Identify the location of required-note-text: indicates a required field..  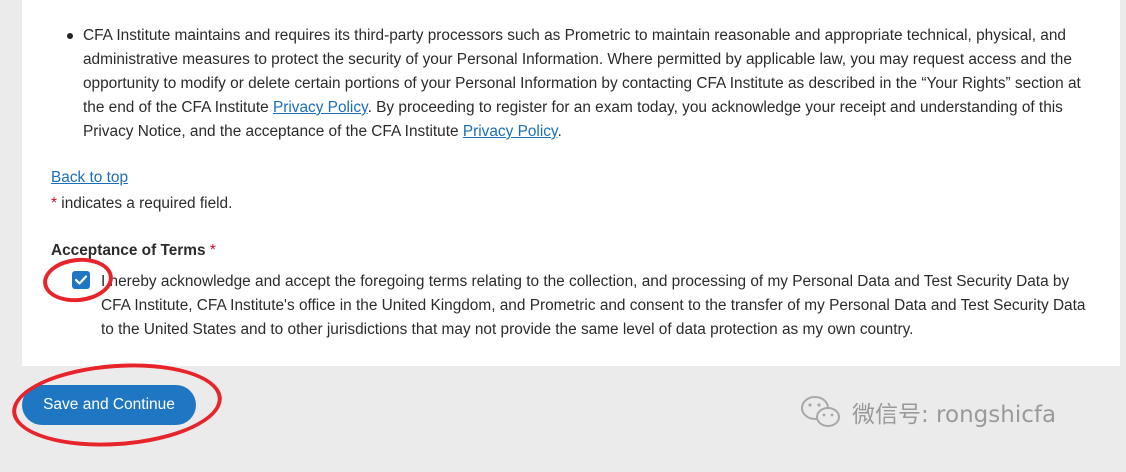
(145, 203).